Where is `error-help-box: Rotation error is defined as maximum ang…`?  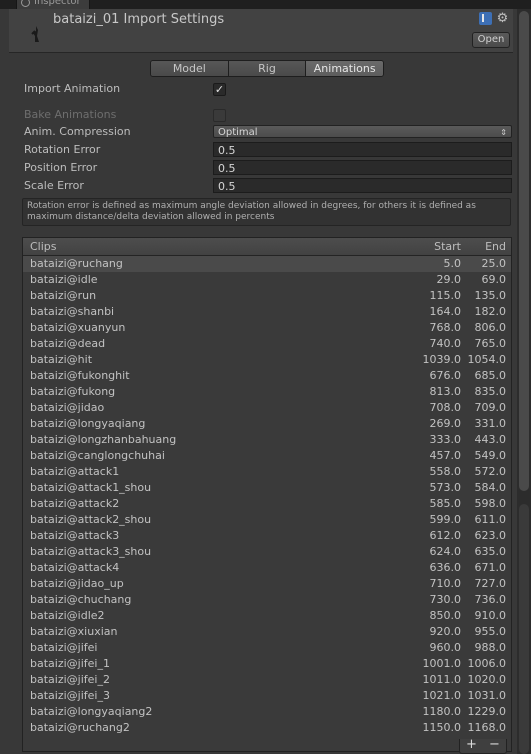 error-help-box: Rotation error is defined as maximum ang… is located at coordinates (266, 212).